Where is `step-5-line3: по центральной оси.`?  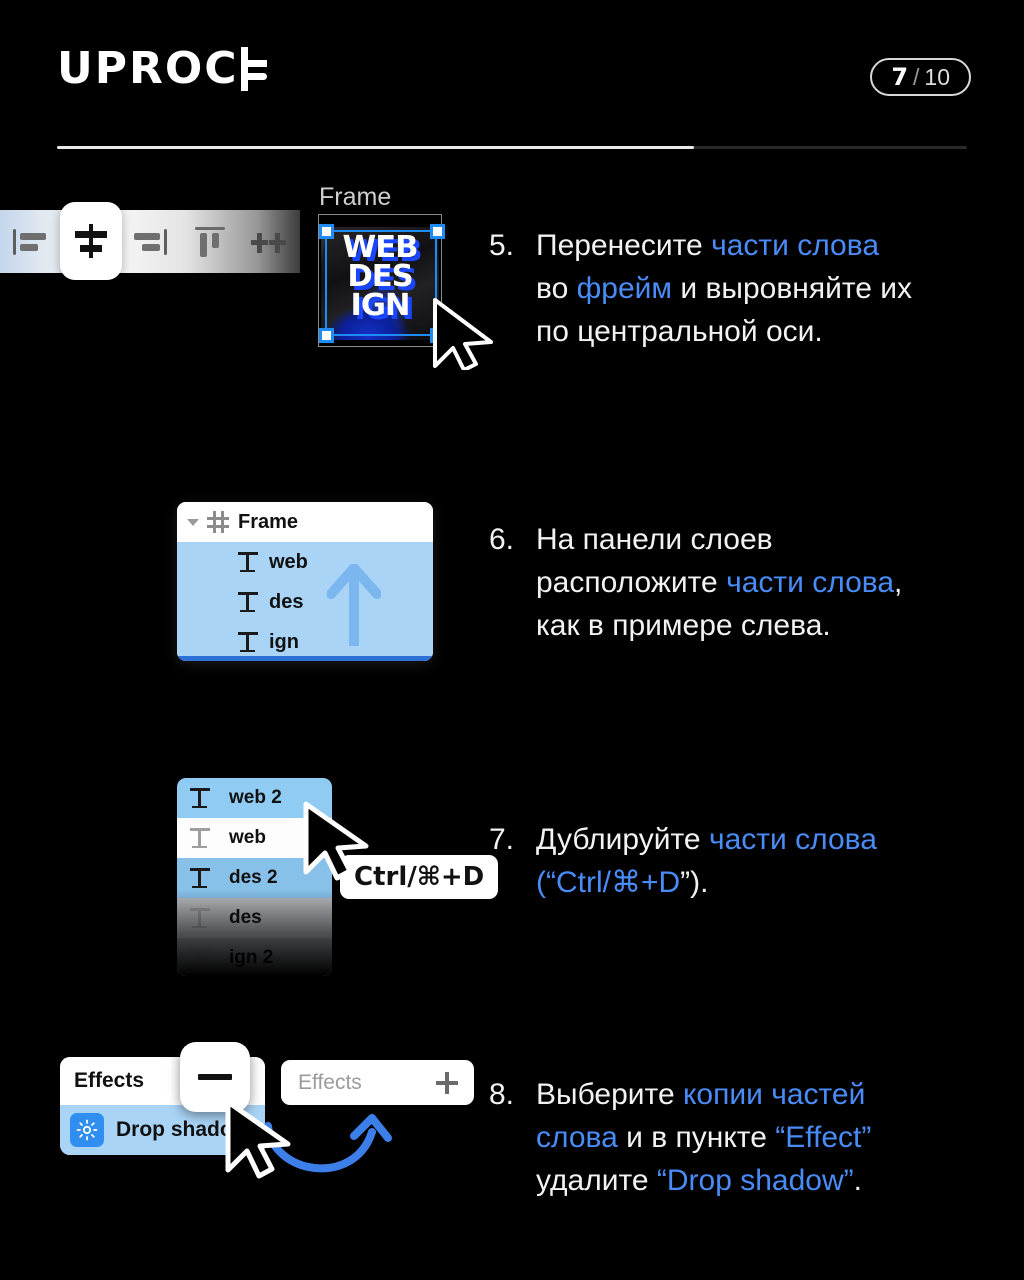
step-5-line3: по центральной оси. is located at coordinates (679, 331).